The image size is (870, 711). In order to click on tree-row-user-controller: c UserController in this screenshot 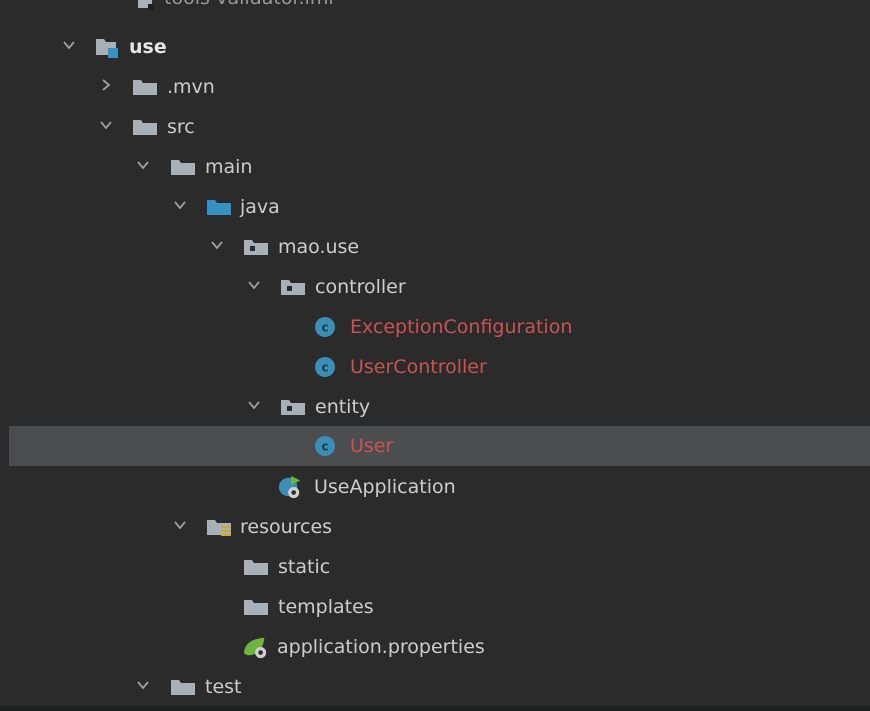, I will do `click(439, 367)`.